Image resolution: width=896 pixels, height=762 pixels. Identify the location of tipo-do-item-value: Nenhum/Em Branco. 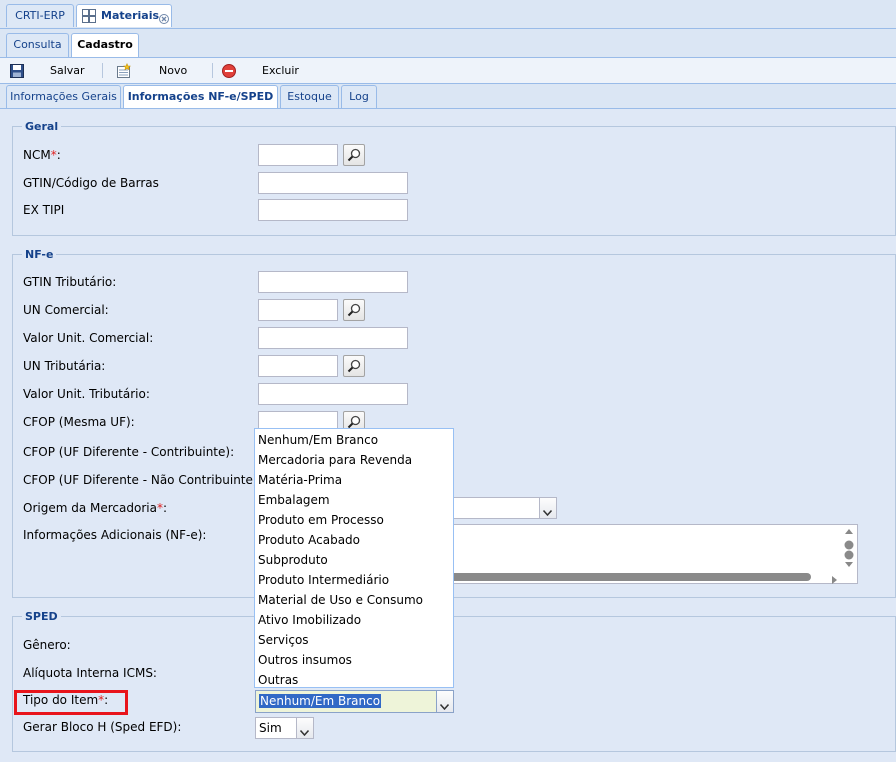
(320, 701).